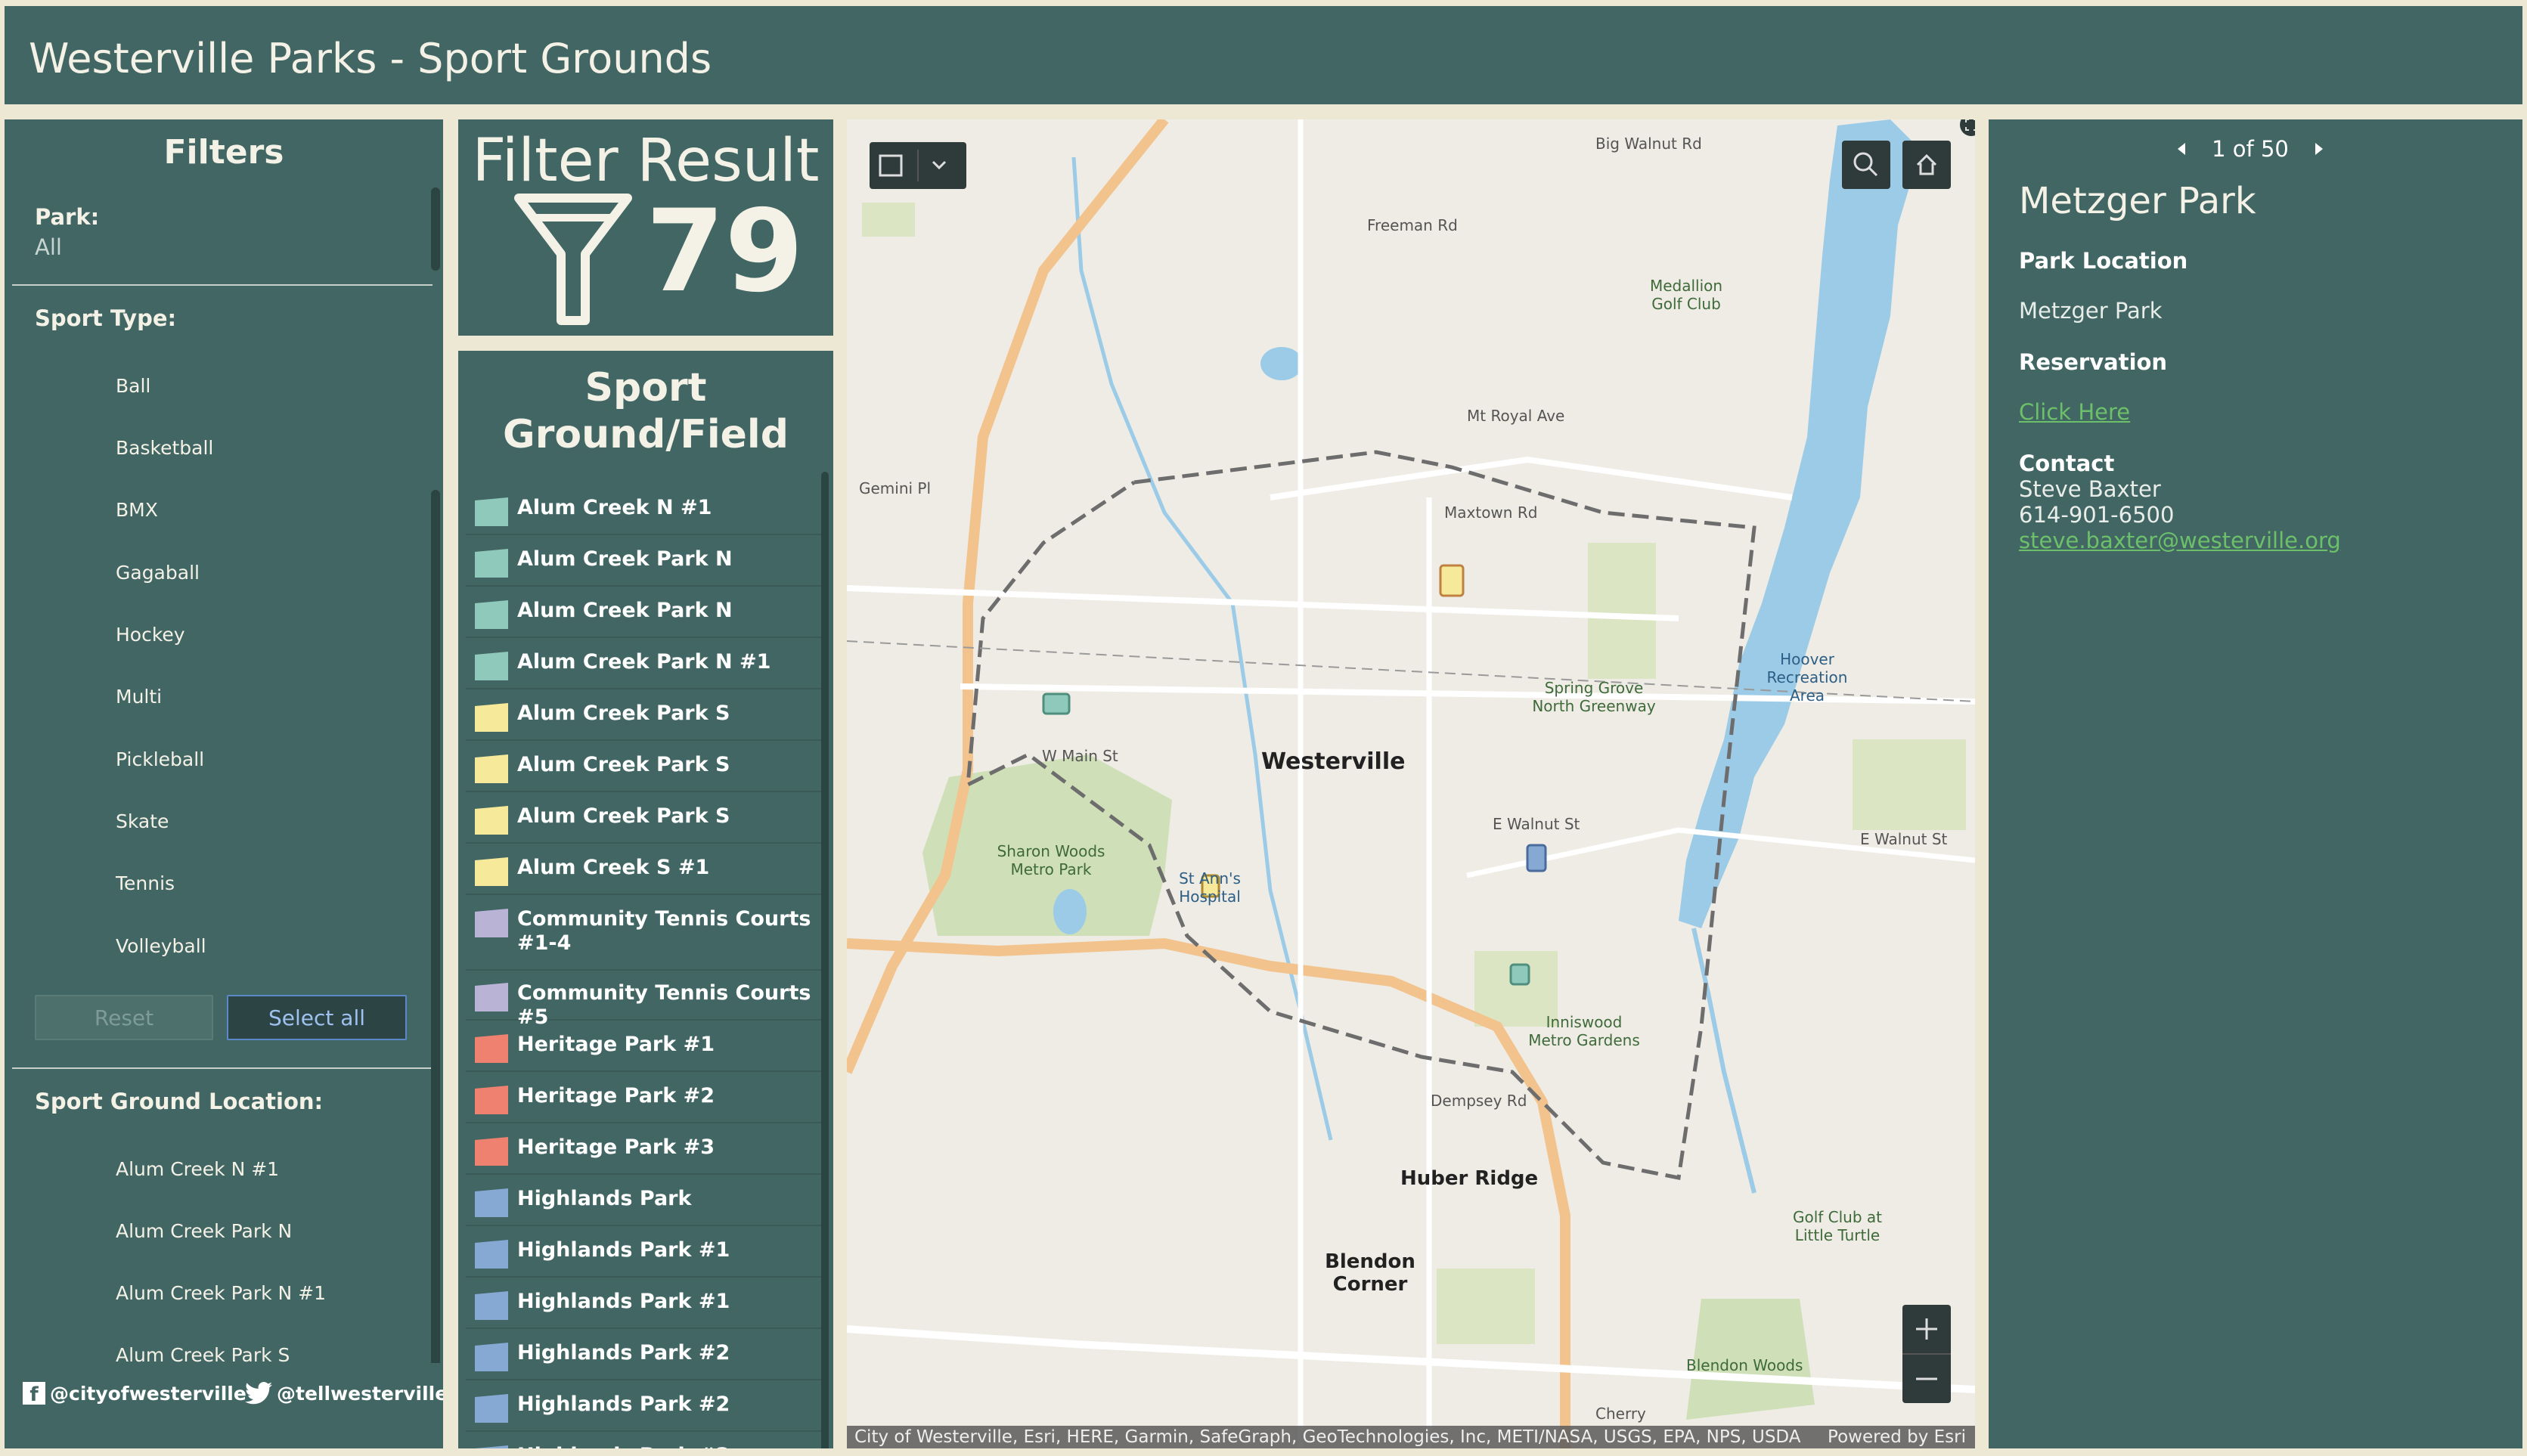  I want to click on location-option: Alum Creek Park N, so click(204, 1231).